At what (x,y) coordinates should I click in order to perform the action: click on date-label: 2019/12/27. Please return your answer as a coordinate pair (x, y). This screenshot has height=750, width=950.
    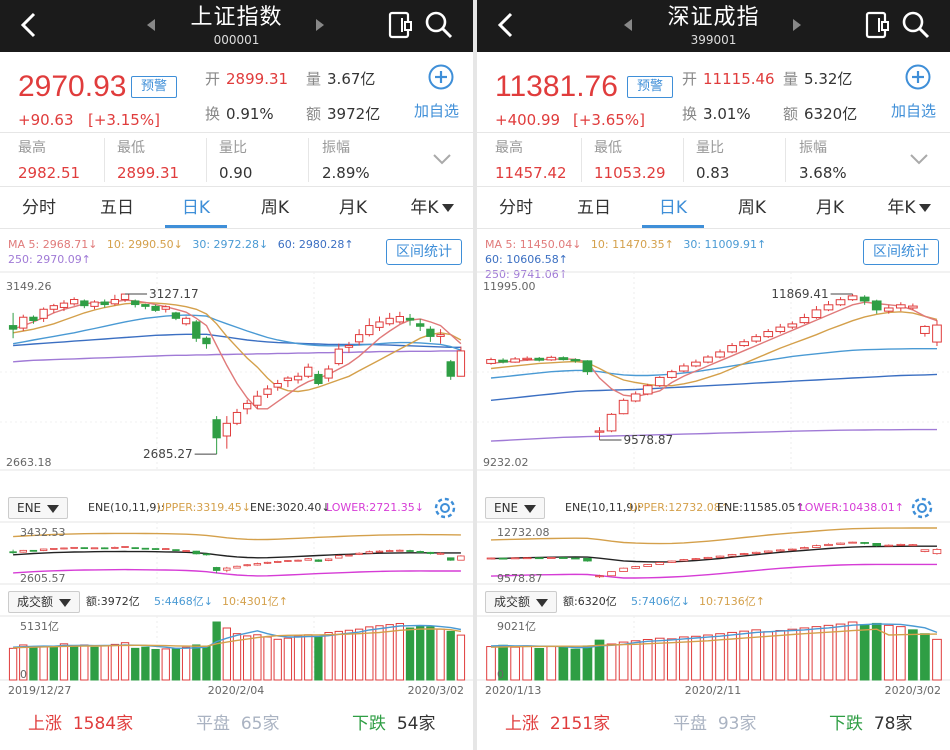
    Looking at the image, I should click on (39, 690).